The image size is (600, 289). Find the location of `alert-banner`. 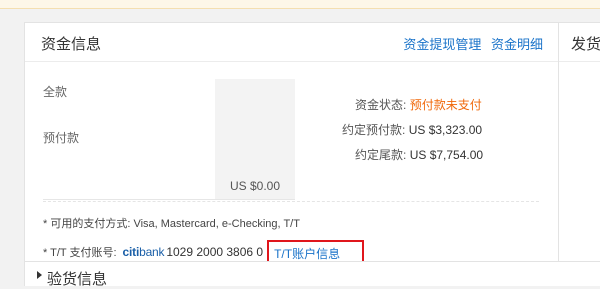

alert-banner is located at coordinates (300, 4).